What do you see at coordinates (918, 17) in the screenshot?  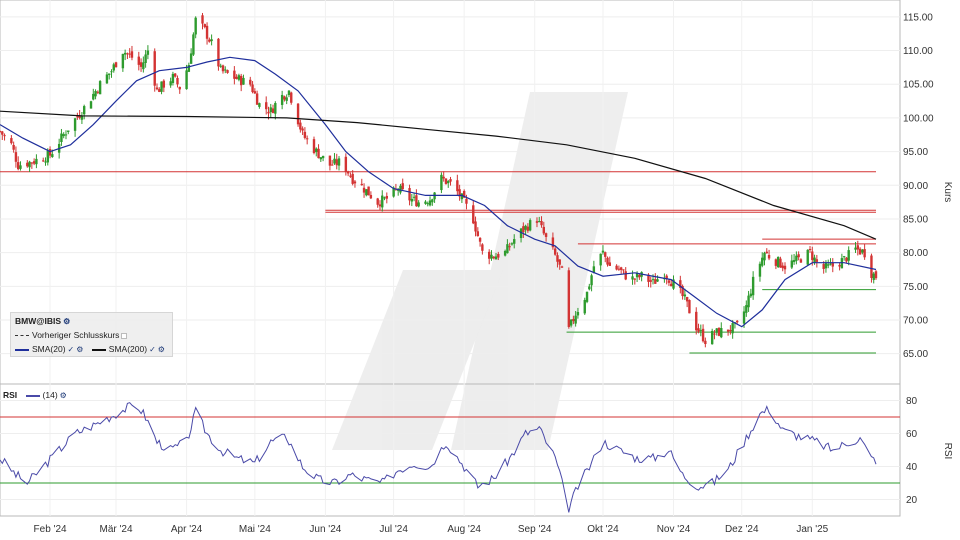 I see `price-y-tick-label: 115.00` at bounding box center [918, 17].